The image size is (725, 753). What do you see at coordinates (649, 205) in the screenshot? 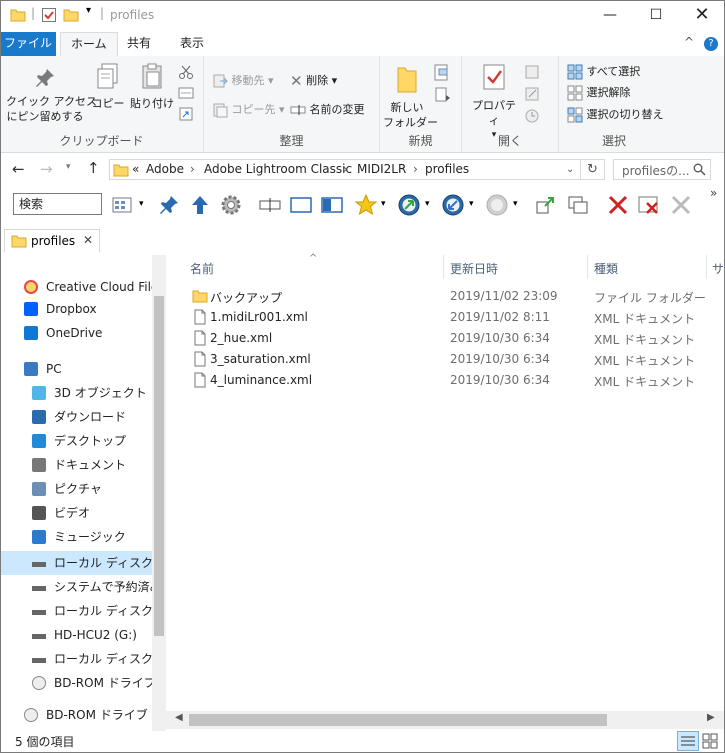
I see `close-others-icon` at bounding box center [649, 205].